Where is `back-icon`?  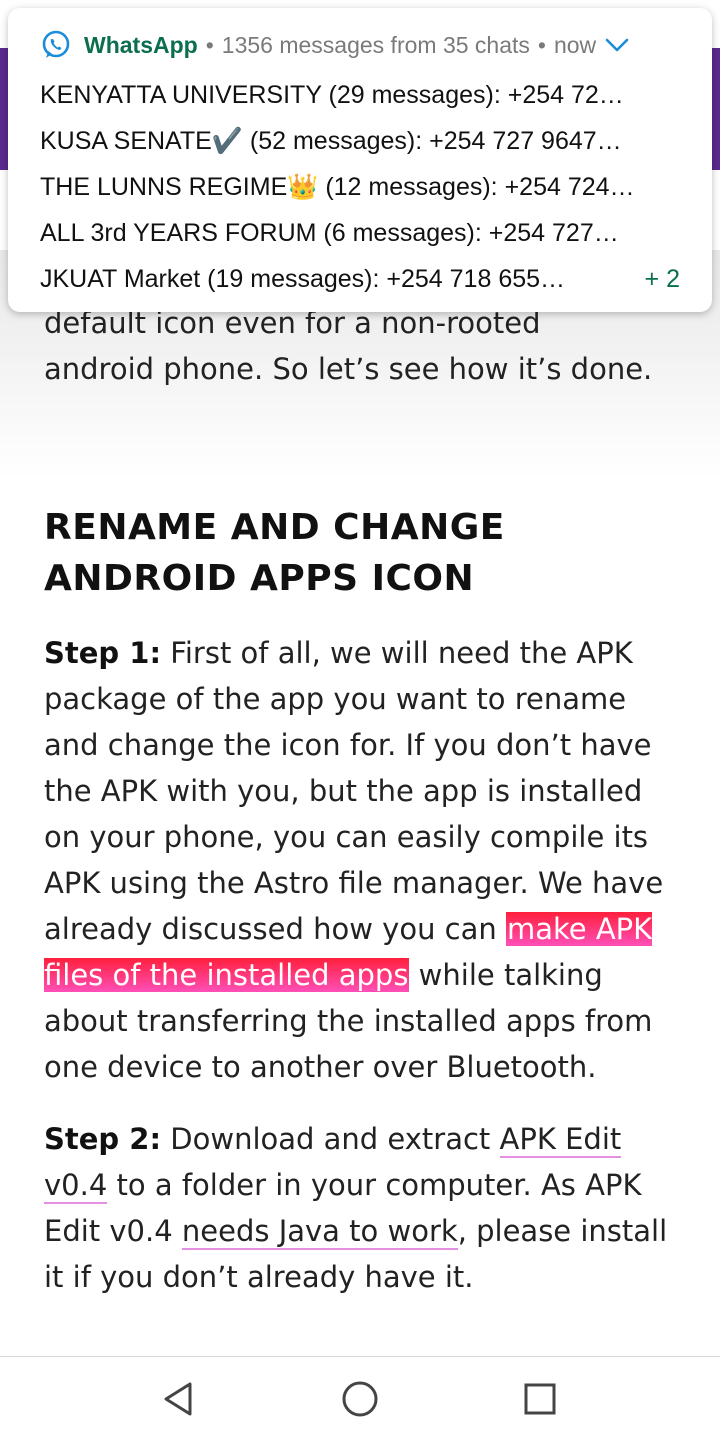
back-icon is located at coordinates (178, 1399).